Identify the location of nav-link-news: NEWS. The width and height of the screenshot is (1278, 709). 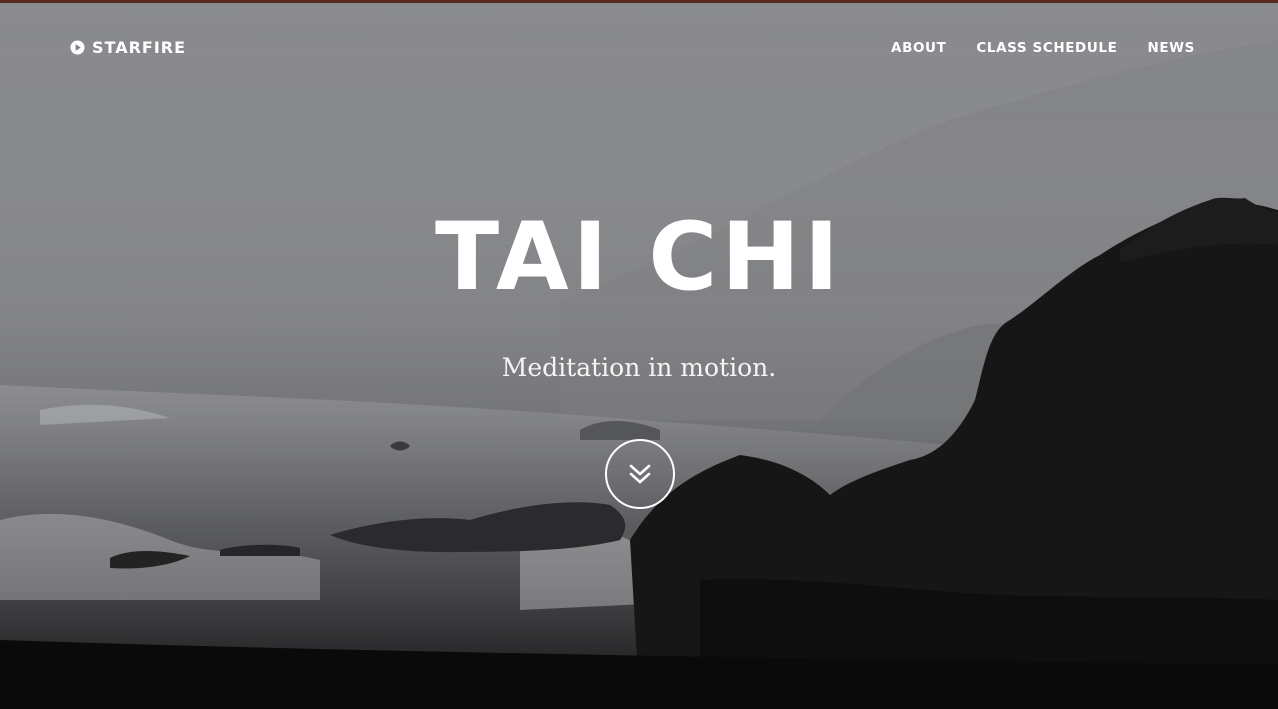
(1171, 48).